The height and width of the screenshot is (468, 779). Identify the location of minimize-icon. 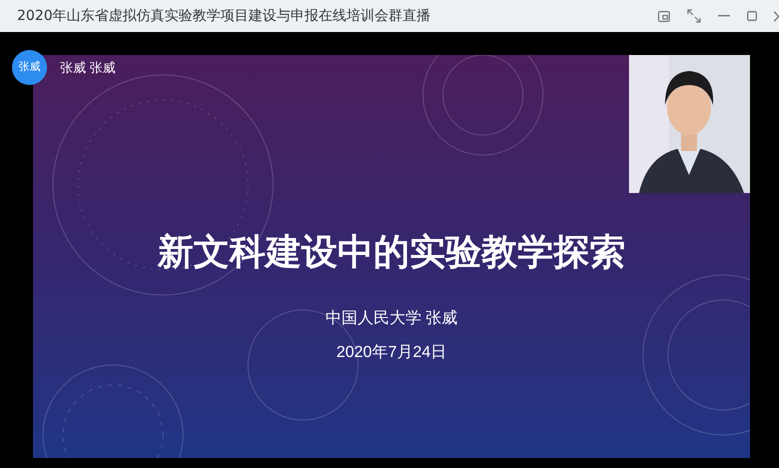
(724, 16).